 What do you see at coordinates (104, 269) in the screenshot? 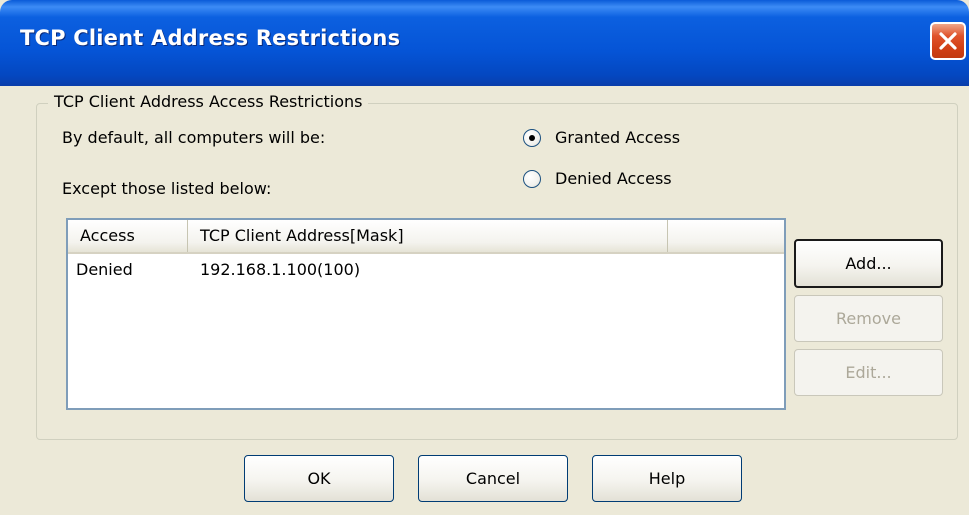
I see `row-access-cell: Denied` at bounding box center [104, 269].